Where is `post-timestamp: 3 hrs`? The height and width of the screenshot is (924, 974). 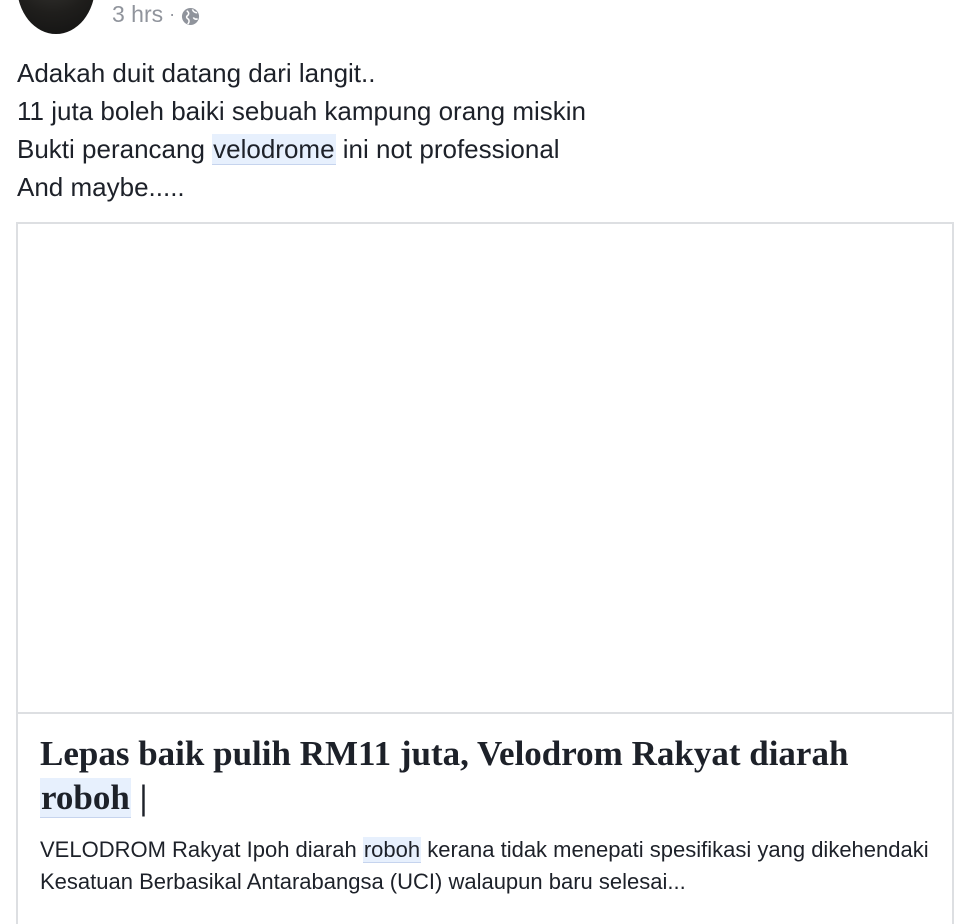
post-timestamp: 3 hrs is located at coordinates (137, 14).